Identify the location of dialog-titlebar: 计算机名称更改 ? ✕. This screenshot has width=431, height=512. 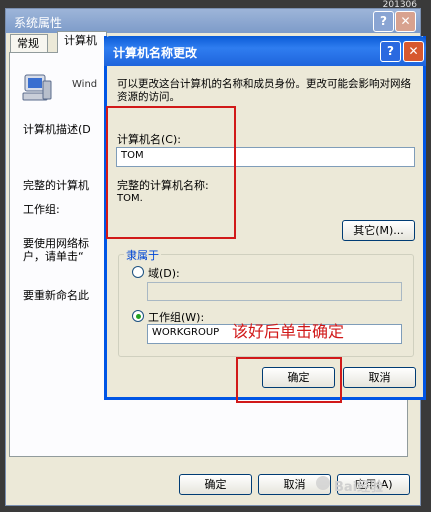
(265, 51).